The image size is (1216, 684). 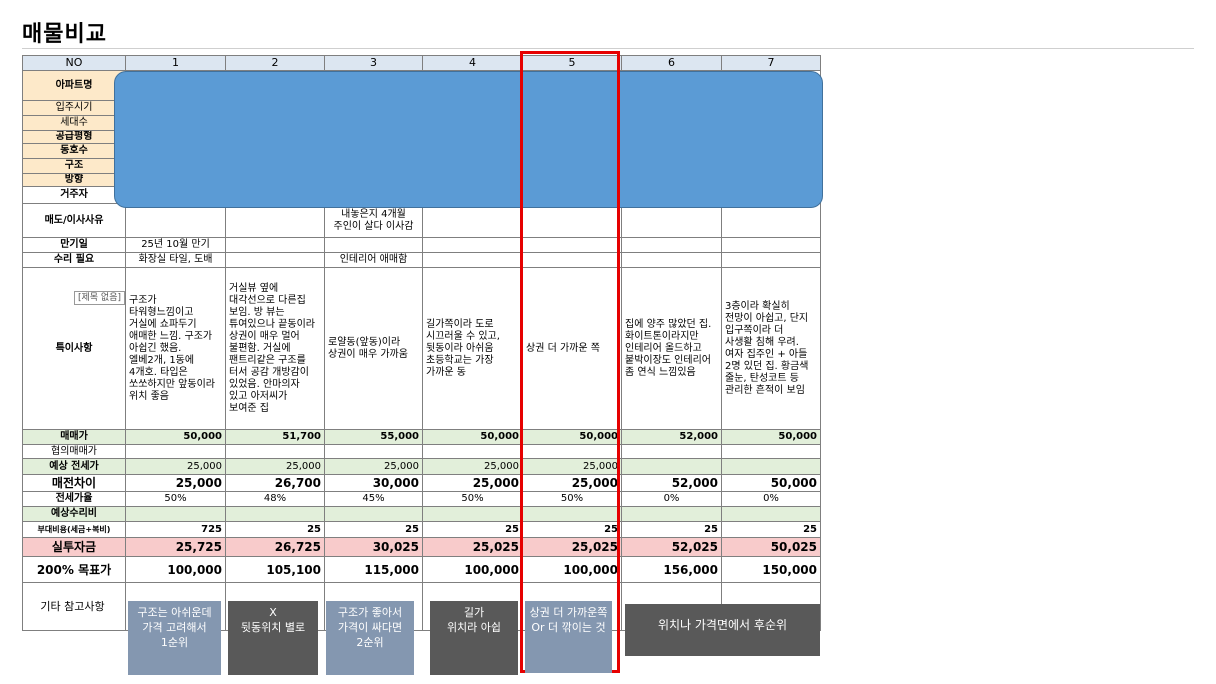 I want to click on row-label-gap: 매전차이, so click(x=74, y=483).